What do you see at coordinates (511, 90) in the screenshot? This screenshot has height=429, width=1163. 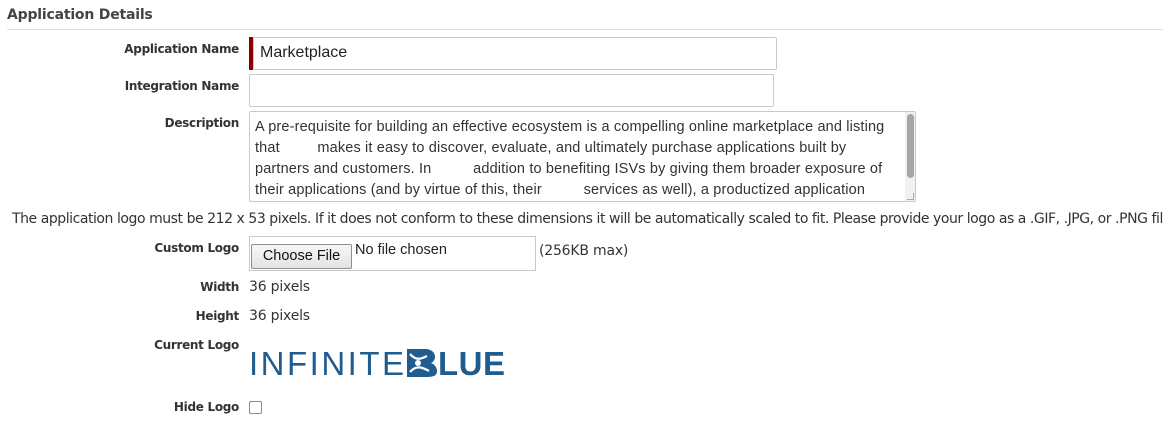 I see `integration-name-input` at bounding box center [511, 90].